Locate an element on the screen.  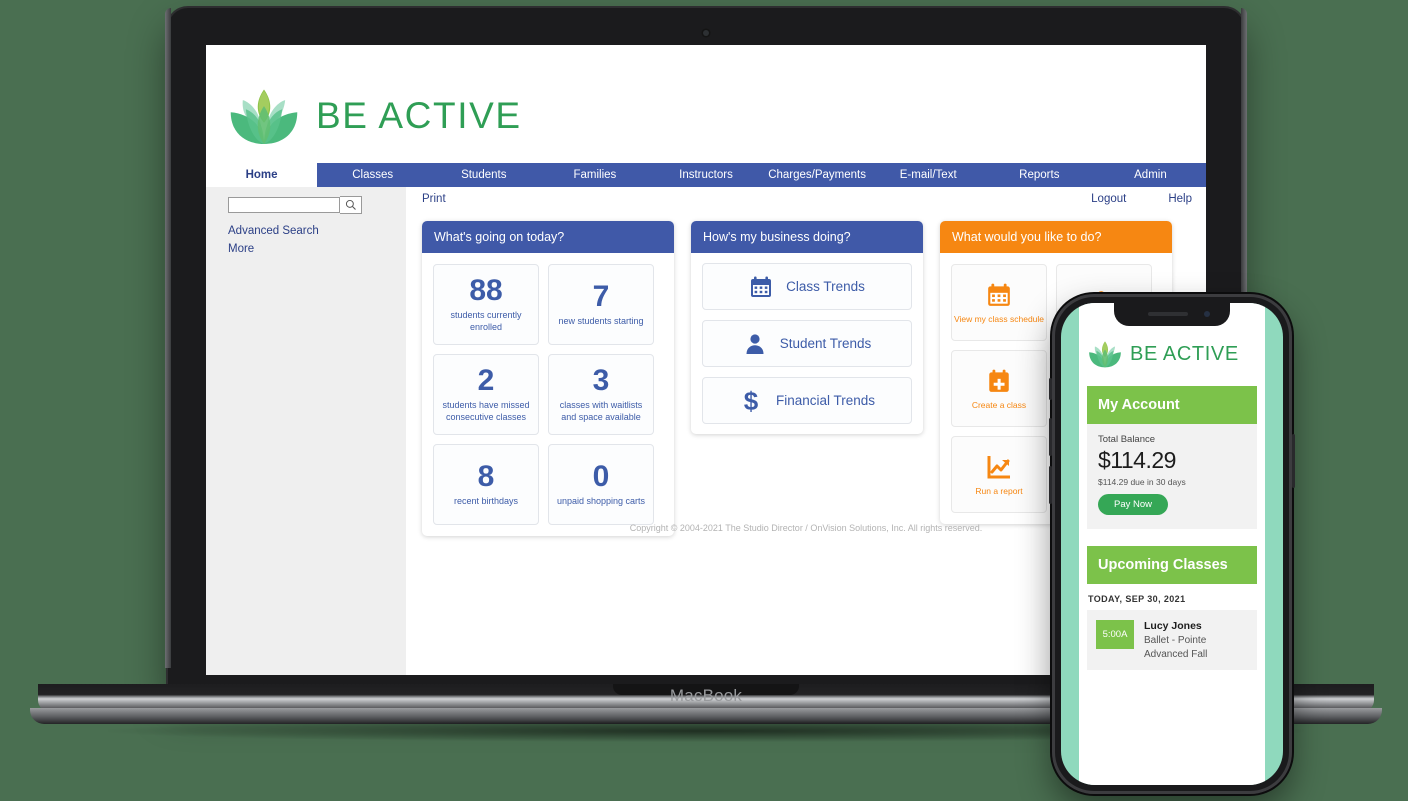
calendar-plus-icon is located at coordinates (999, 380).